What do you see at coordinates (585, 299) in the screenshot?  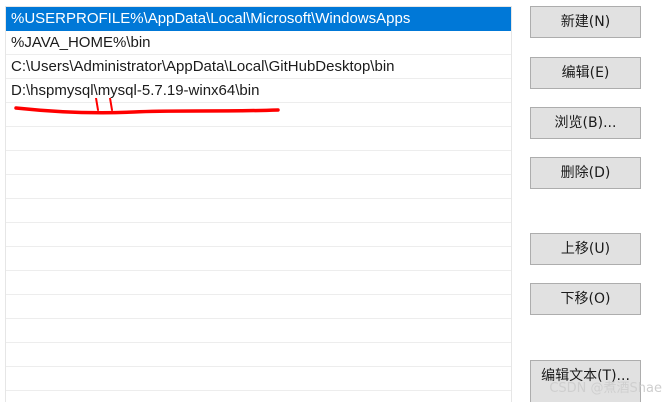 I see `move-down-button: 下移(O)` at bounding box center [585, 299].